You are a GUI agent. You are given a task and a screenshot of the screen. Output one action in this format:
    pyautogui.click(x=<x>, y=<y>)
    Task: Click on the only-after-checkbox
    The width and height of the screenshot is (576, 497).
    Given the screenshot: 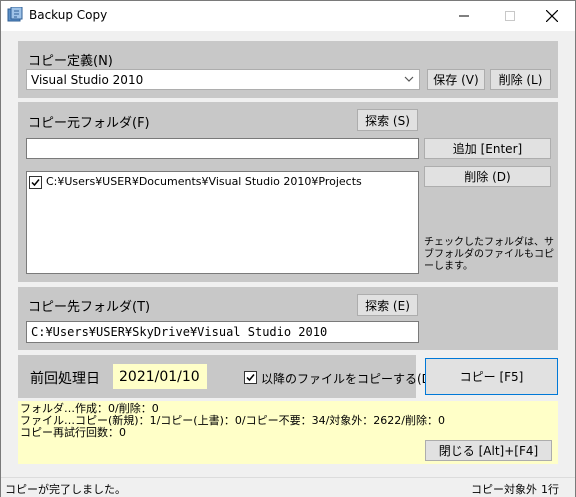 What is the action you would take?
    pyautogui.click(x=250, y=377)
    